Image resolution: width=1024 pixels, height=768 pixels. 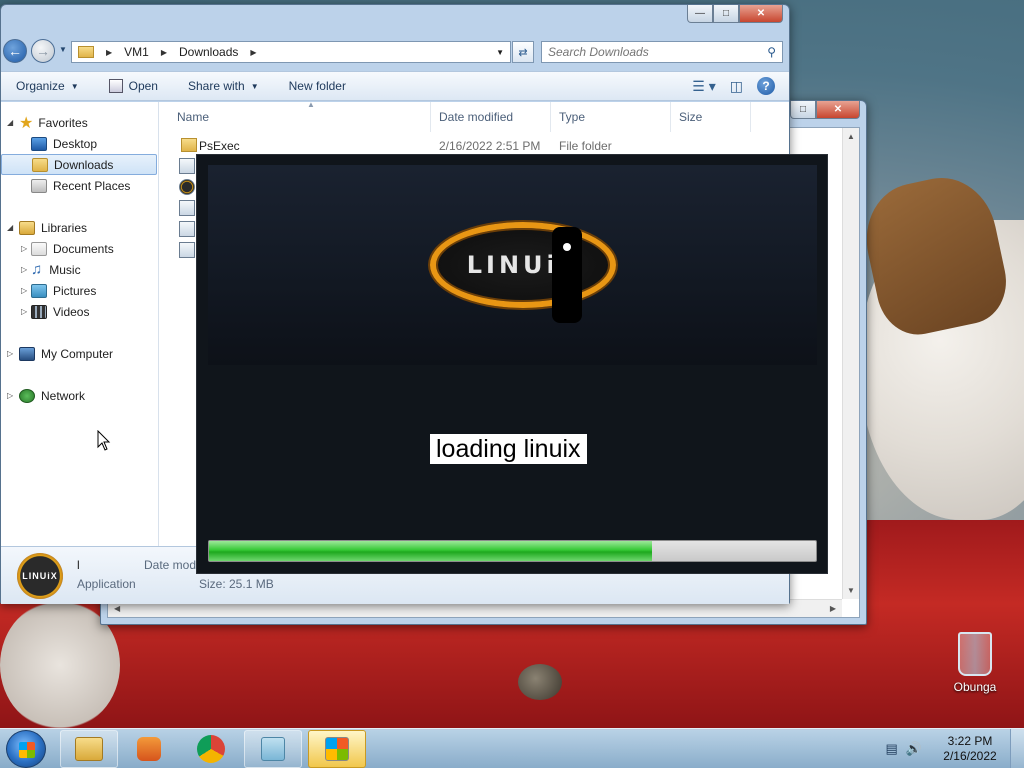 What do you see at coordinates (766, 86) in the screenshot?
I see `help-icon: ?` at bounding box center [766, 86].